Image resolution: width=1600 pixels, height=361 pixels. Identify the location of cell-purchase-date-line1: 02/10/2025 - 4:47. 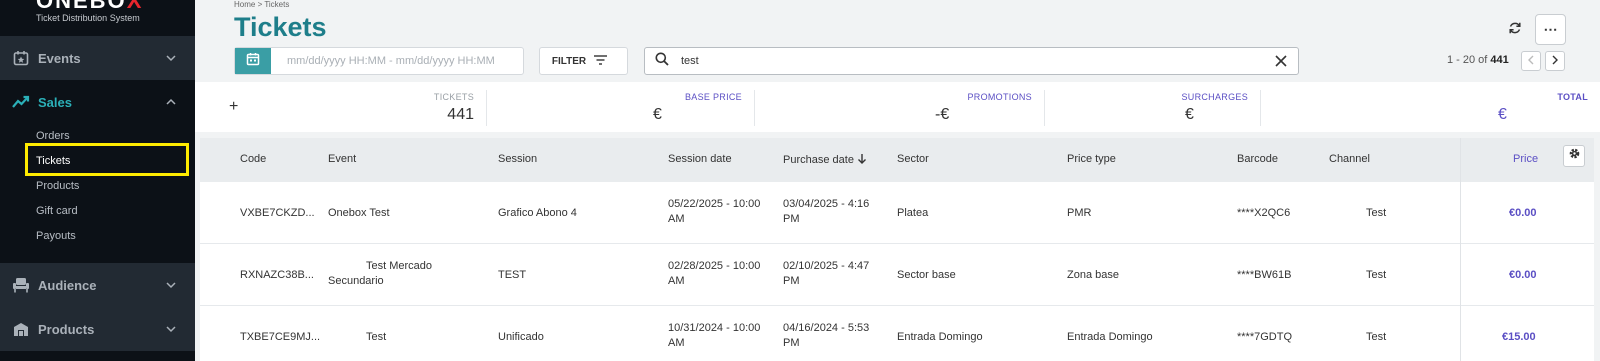
(826, 266).